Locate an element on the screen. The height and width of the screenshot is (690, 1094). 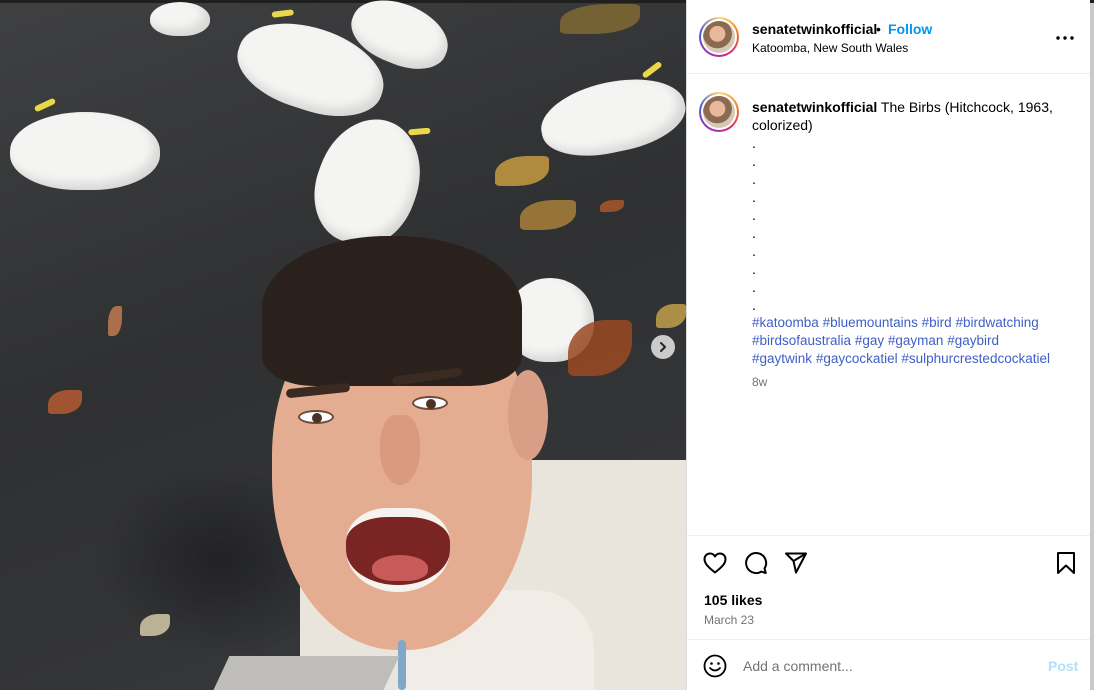
ear is located at coordinates (528, 415).